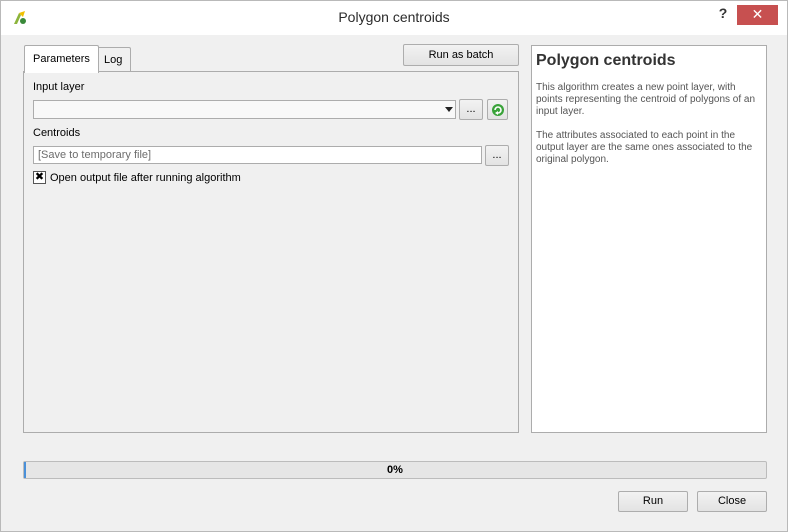 This screenshot has height=532, width=788. Describe the element at coordinates (723, 14) in the screenshot. I see `help-button: ?` at that location.